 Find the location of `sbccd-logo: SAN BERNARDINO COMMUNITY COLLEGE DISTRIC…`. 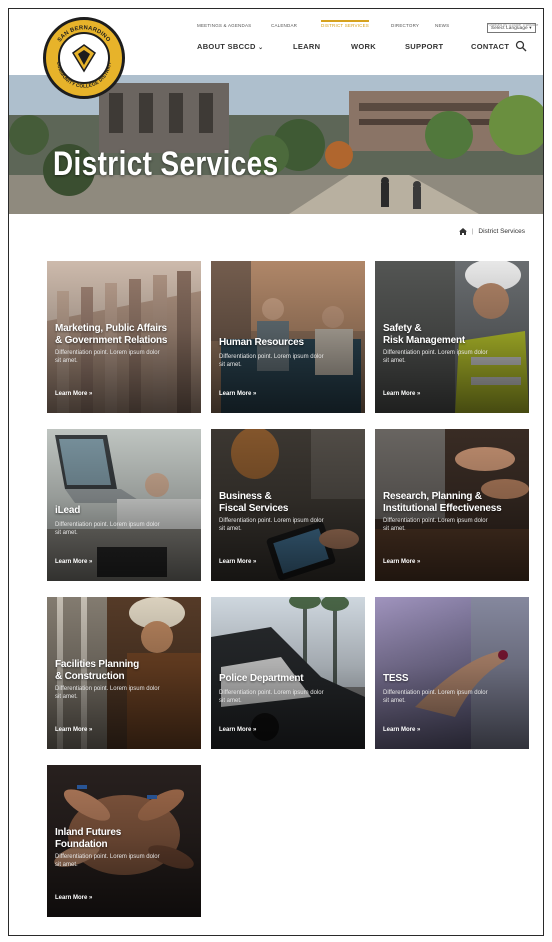

sbccd-logo: SAN BERNARDINO COMMUNITY COLLEGE DISTRIC… is located at coordinates (84, 58).